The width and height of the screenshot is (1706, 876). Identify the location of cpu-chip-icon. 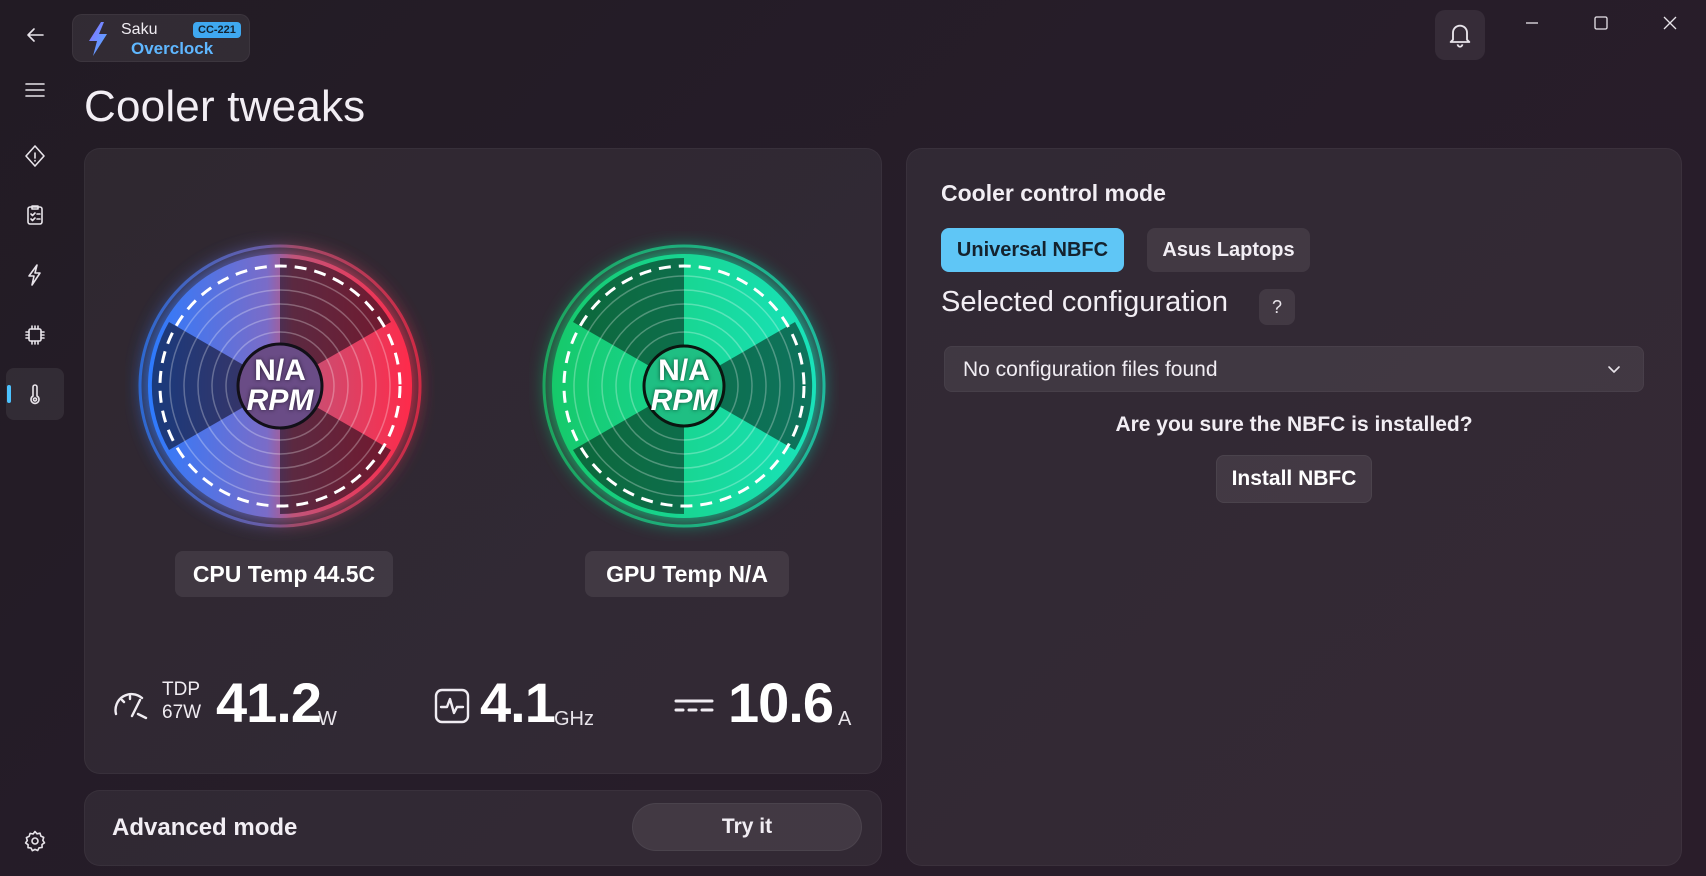
(35, 335).